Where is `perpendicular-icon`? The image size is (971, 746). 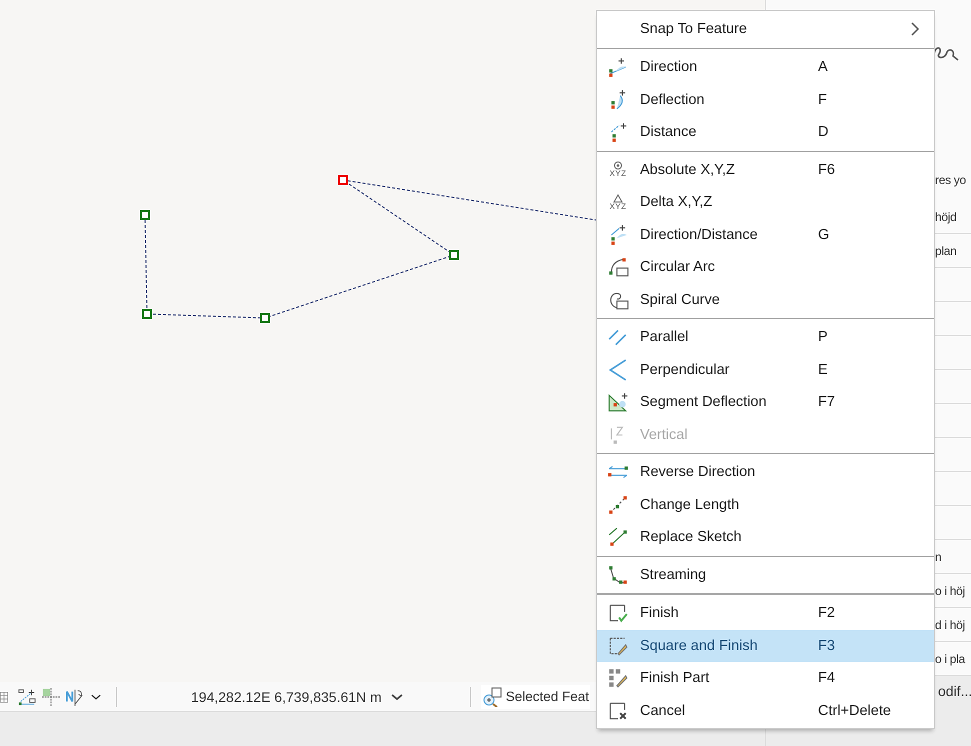 perpendicular-icon is located at coordinates (618, 369).